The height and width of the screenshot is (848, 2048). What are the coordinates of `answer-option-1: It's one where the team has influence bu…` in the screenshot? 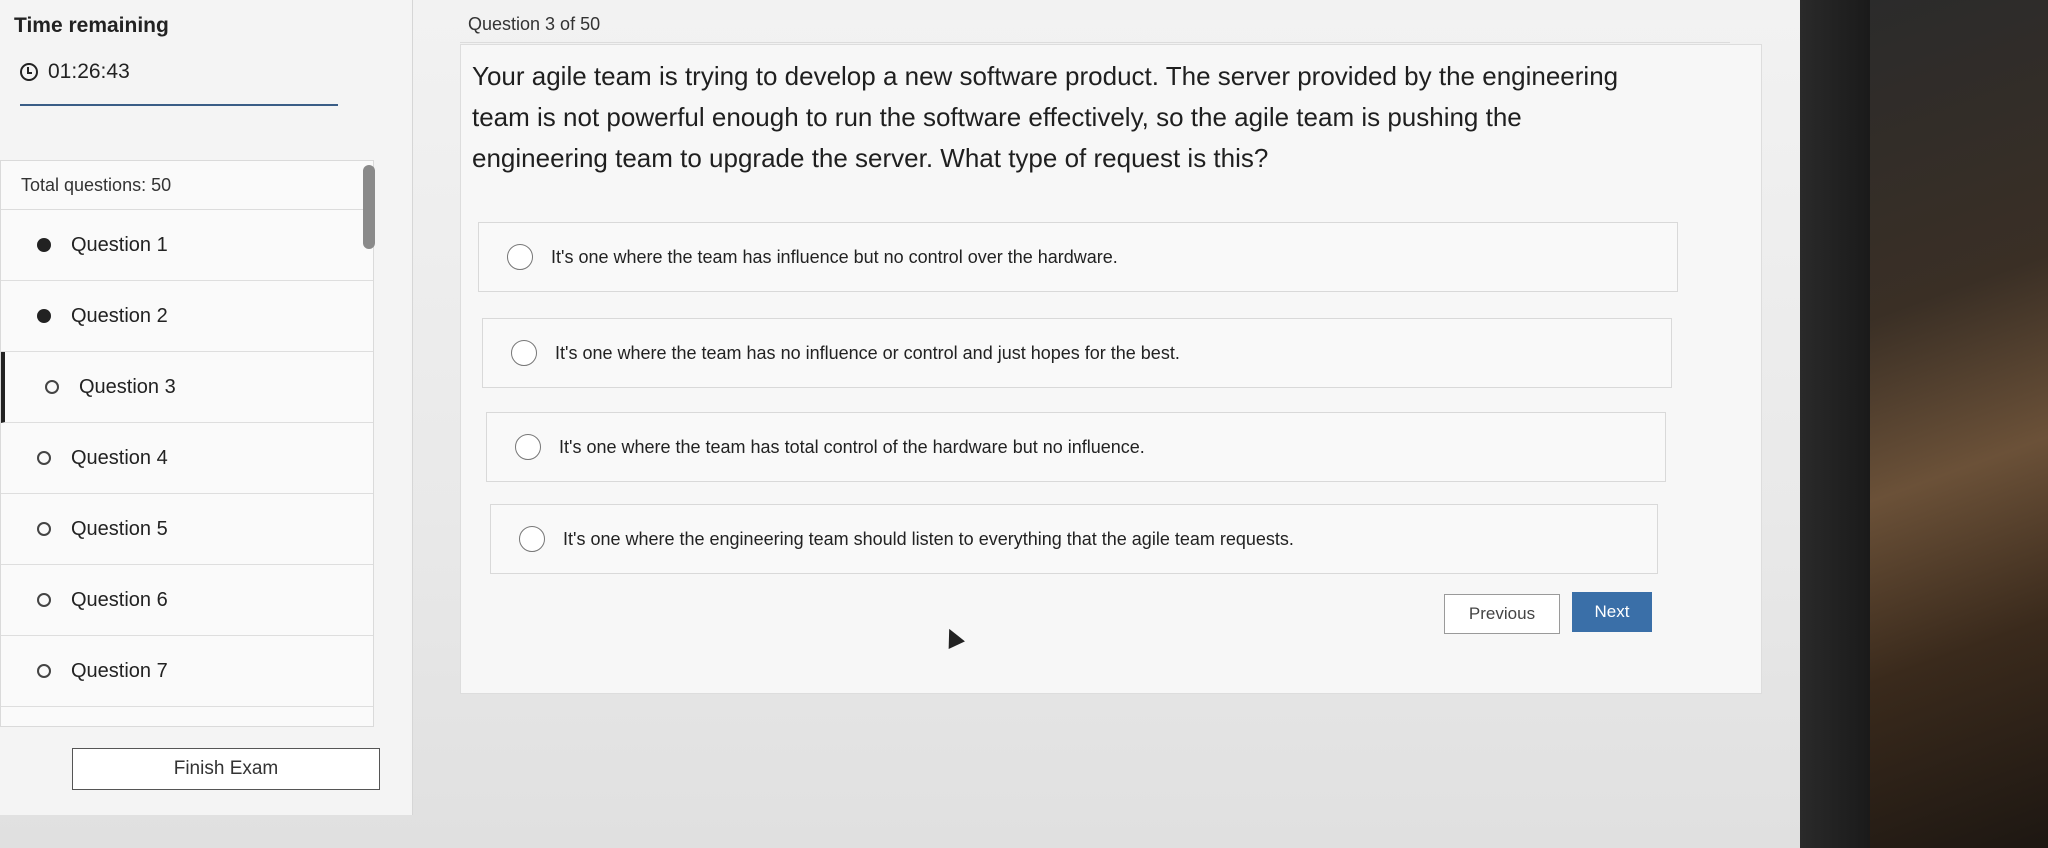 It's located at (1078, 257).